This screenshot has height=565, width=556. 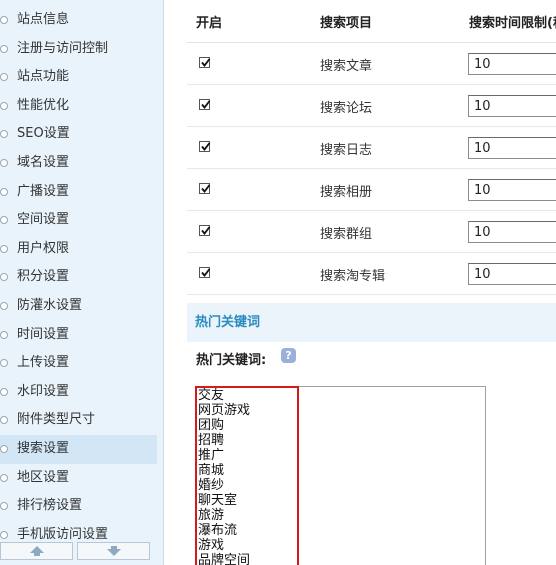 I want to click on table-row: 搜索群组, so click(x=371, y=232).